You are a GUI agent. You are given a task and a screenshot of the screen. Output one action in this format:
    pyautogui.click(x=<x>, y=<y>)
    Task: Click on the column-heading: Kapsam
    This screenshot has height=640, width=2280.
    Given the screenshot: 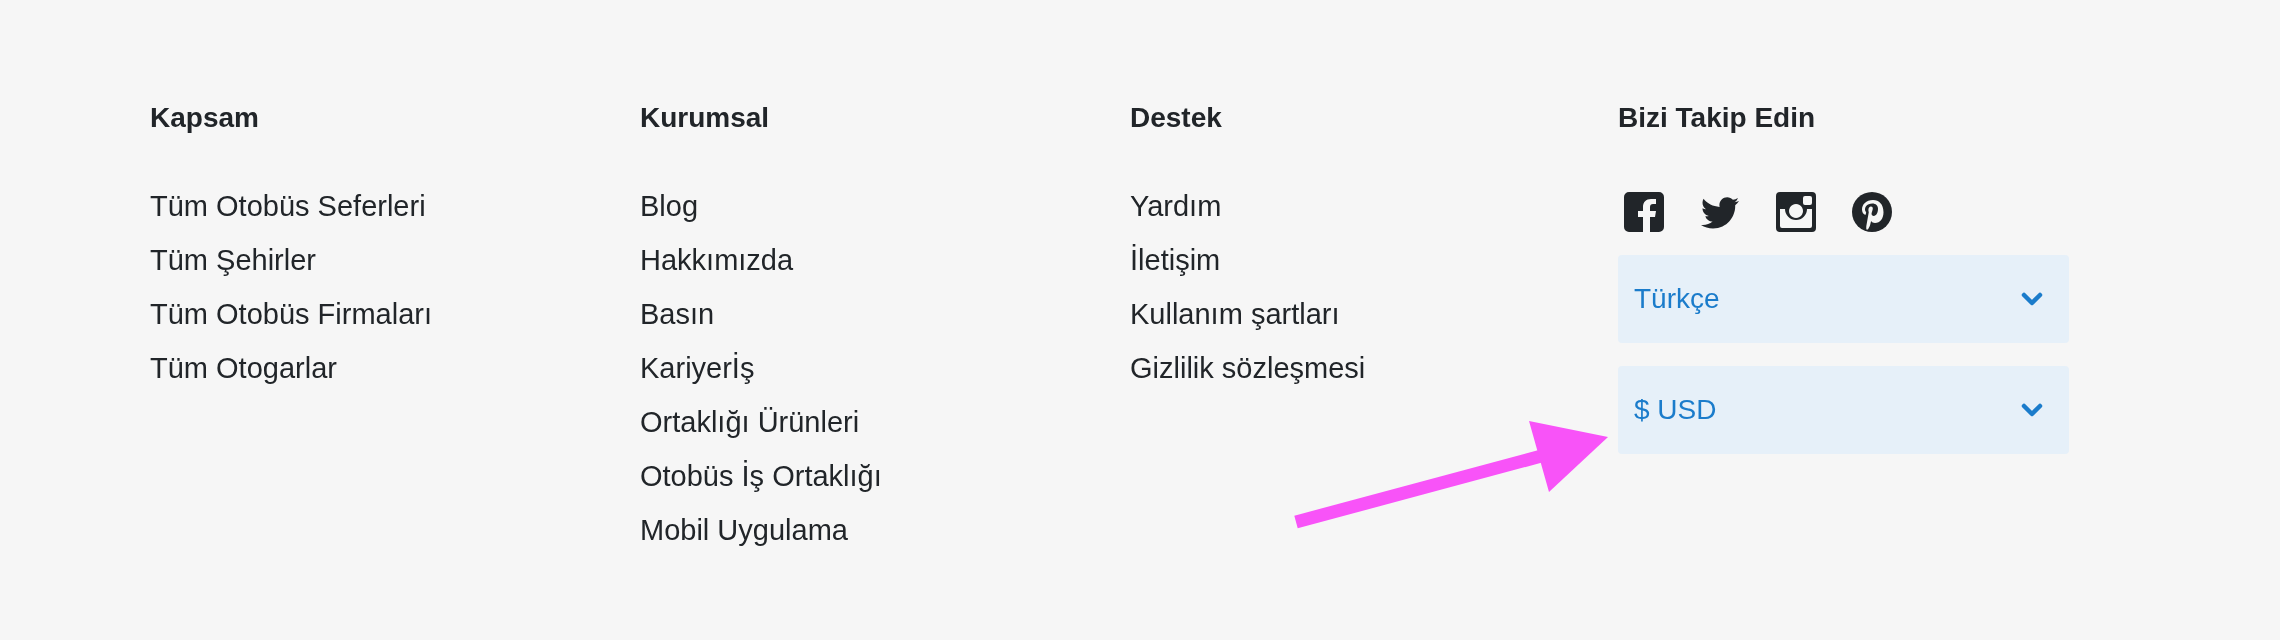 What is the action you would take?
    pyautogui.click(x=205, y=118)
    